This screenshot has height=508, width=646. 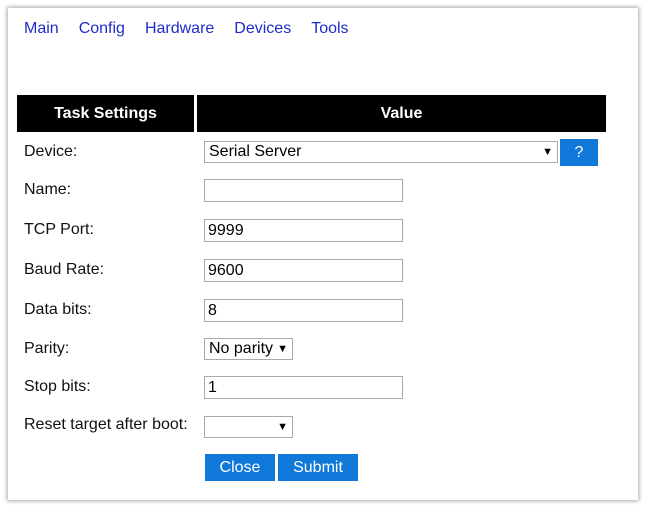 What do you see at coordinates (64, 269) in the screenshot?
I see `baud-rate-label: Baud Rate:` at bounding box center [64, 269].